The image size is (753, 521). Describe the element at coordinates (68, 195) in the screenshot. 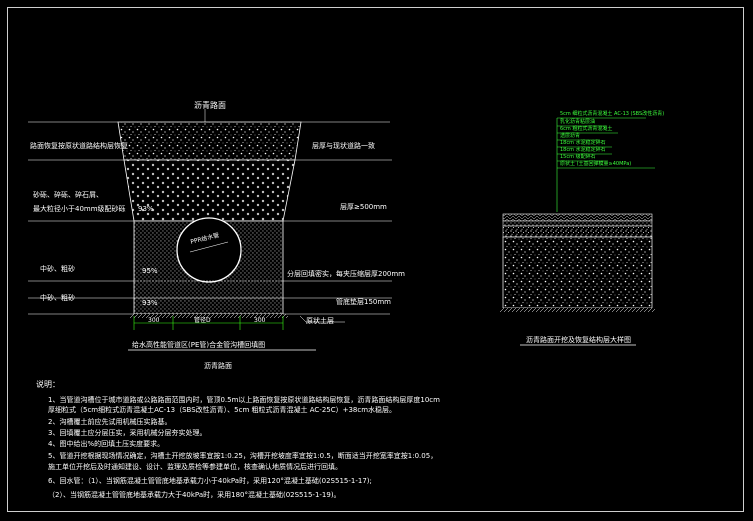

I see `left-label-2: 砂砾、碎砾、碎石屑、` at that location.